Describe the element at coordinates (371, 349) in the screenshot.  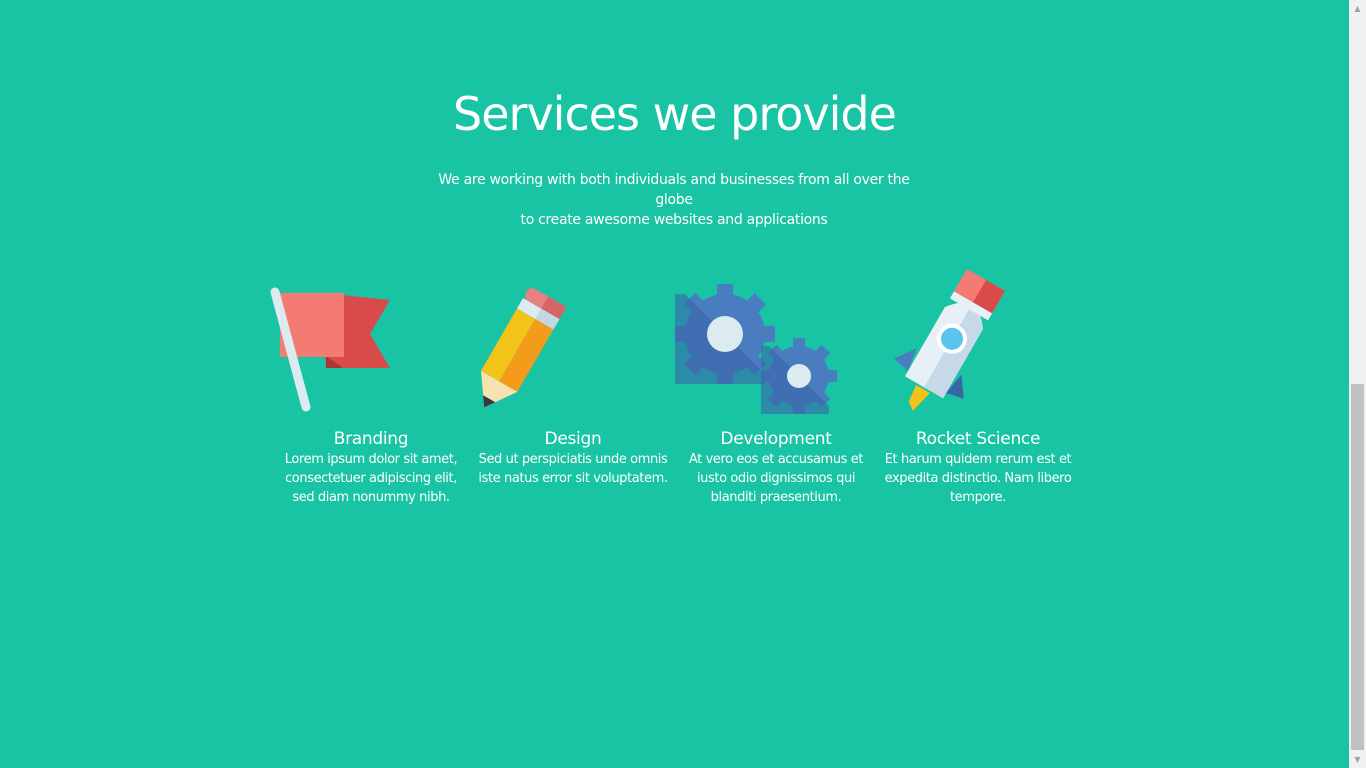
I see `flag-icon` at that location.